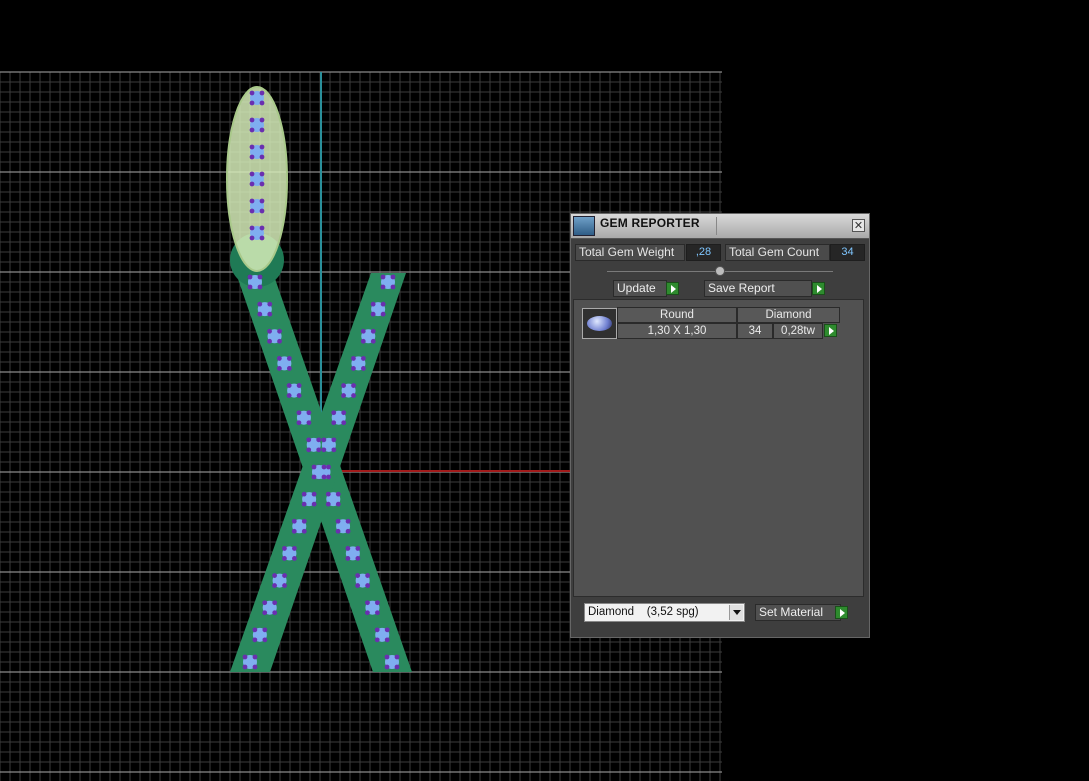 The width and height of the screenshot is (1089, 781). Describe the element at coordinates (643, 612) in the screenshot. I see `material-select-value: Diamond (3,52 spg)` at that location.